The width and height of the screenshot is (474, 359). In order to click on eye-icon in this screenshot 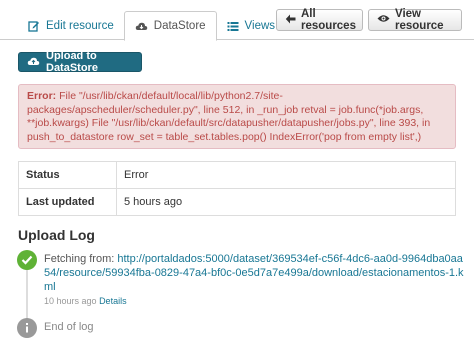, I will do `click(383, 20)`.